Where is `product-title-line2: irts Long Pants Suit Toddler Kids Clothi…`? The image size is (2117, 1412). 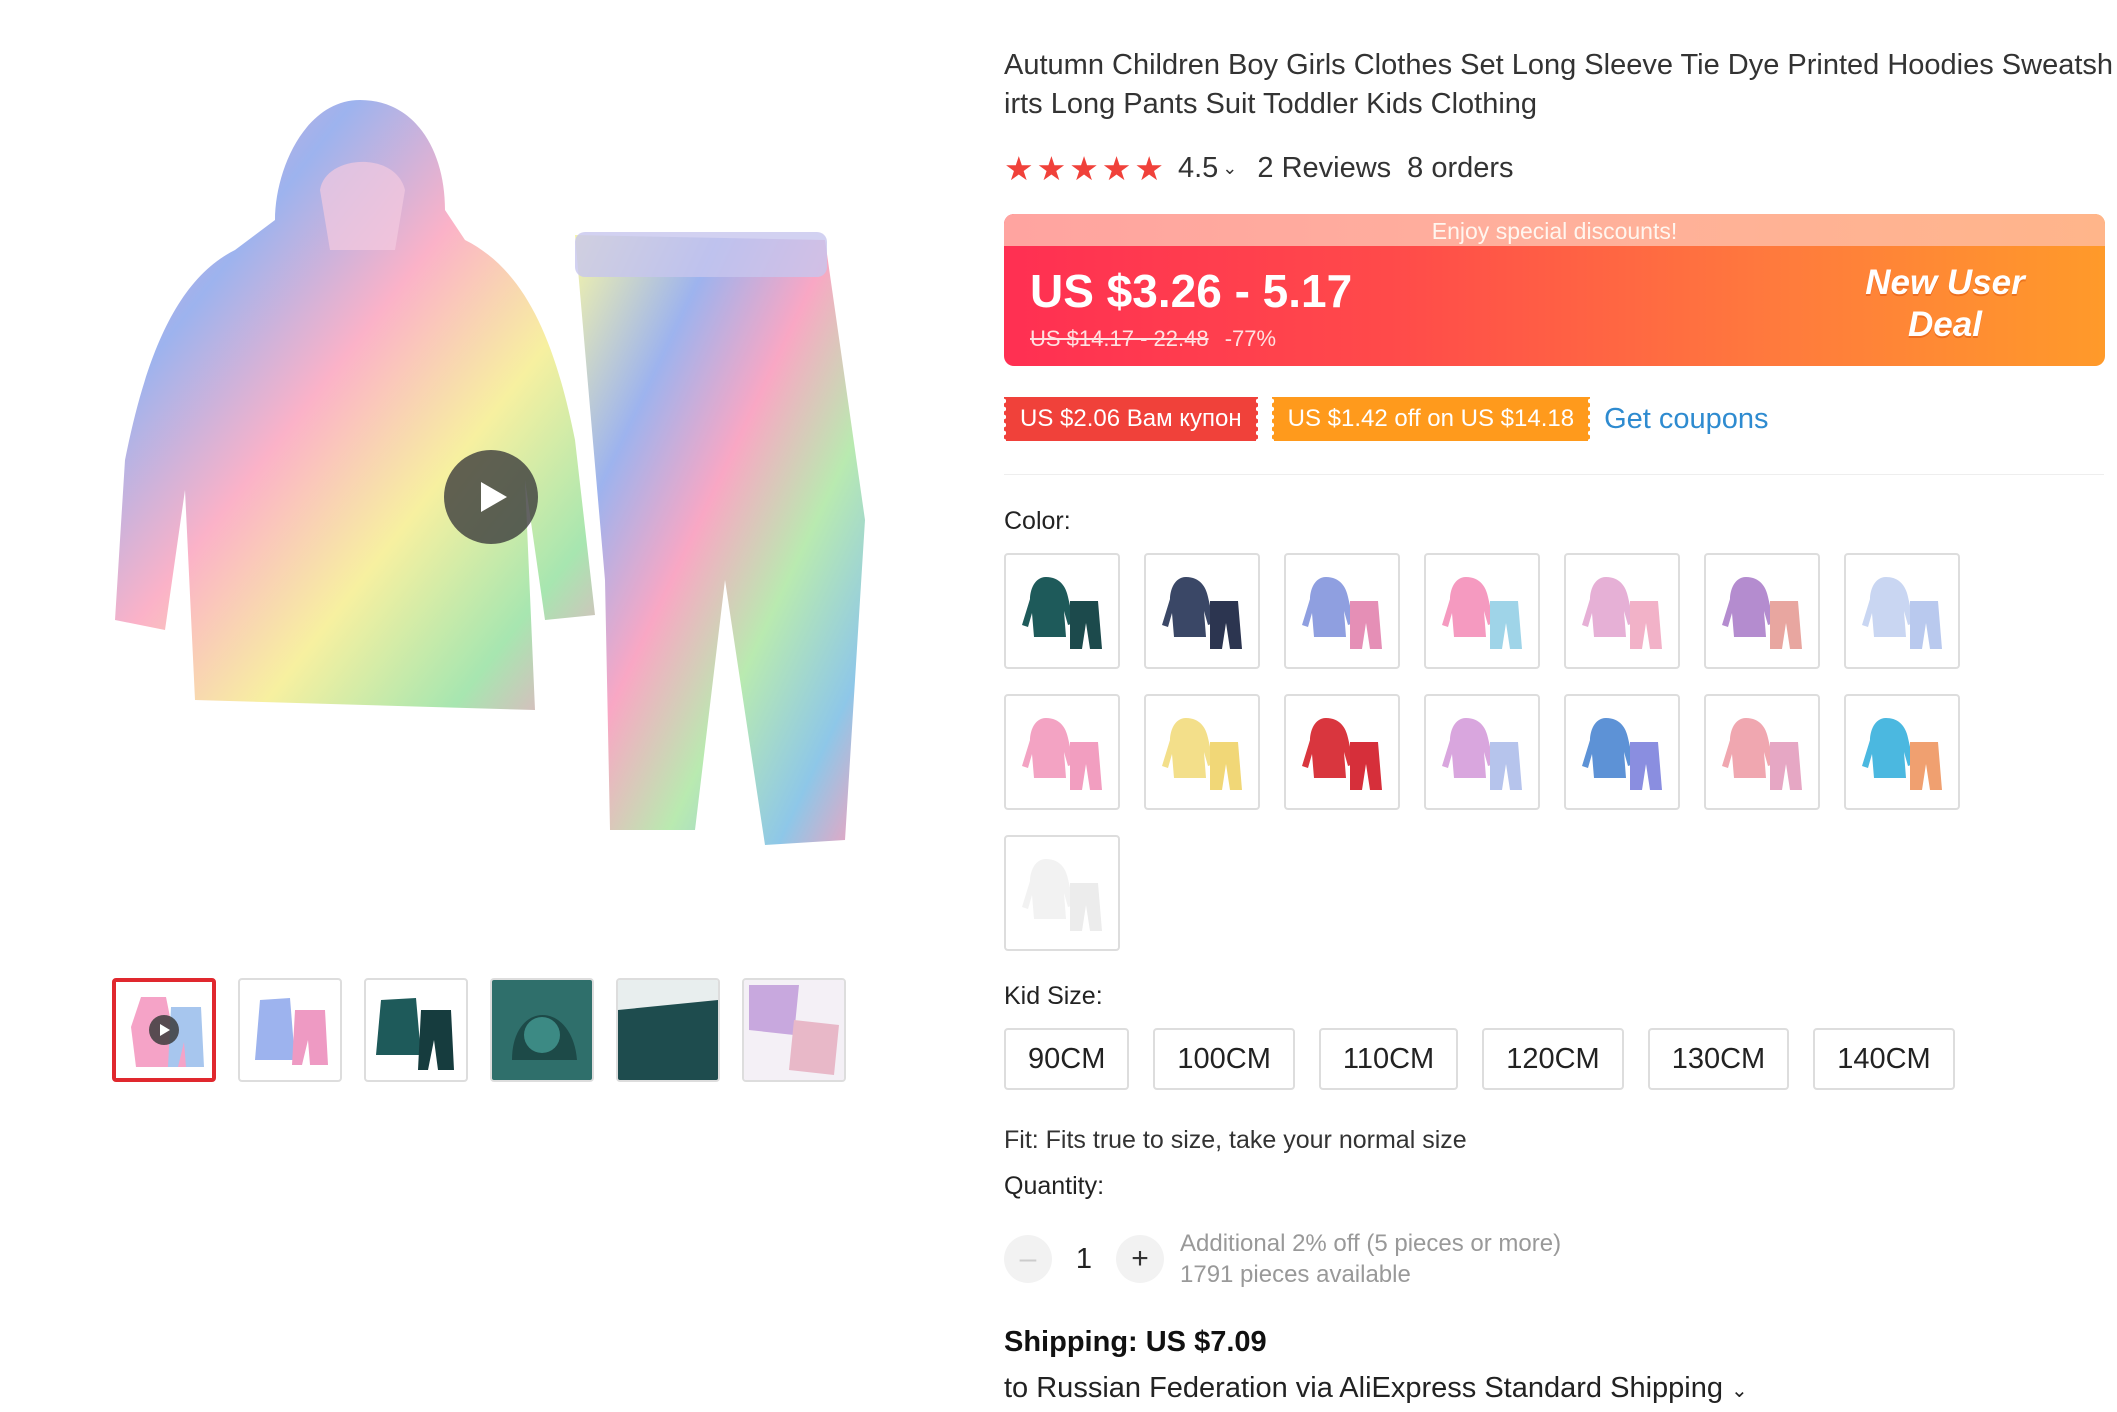
product-title-line2: irts Long Pants Suit Toddler Kids Clothi… is located at coordinates (1271, 104).